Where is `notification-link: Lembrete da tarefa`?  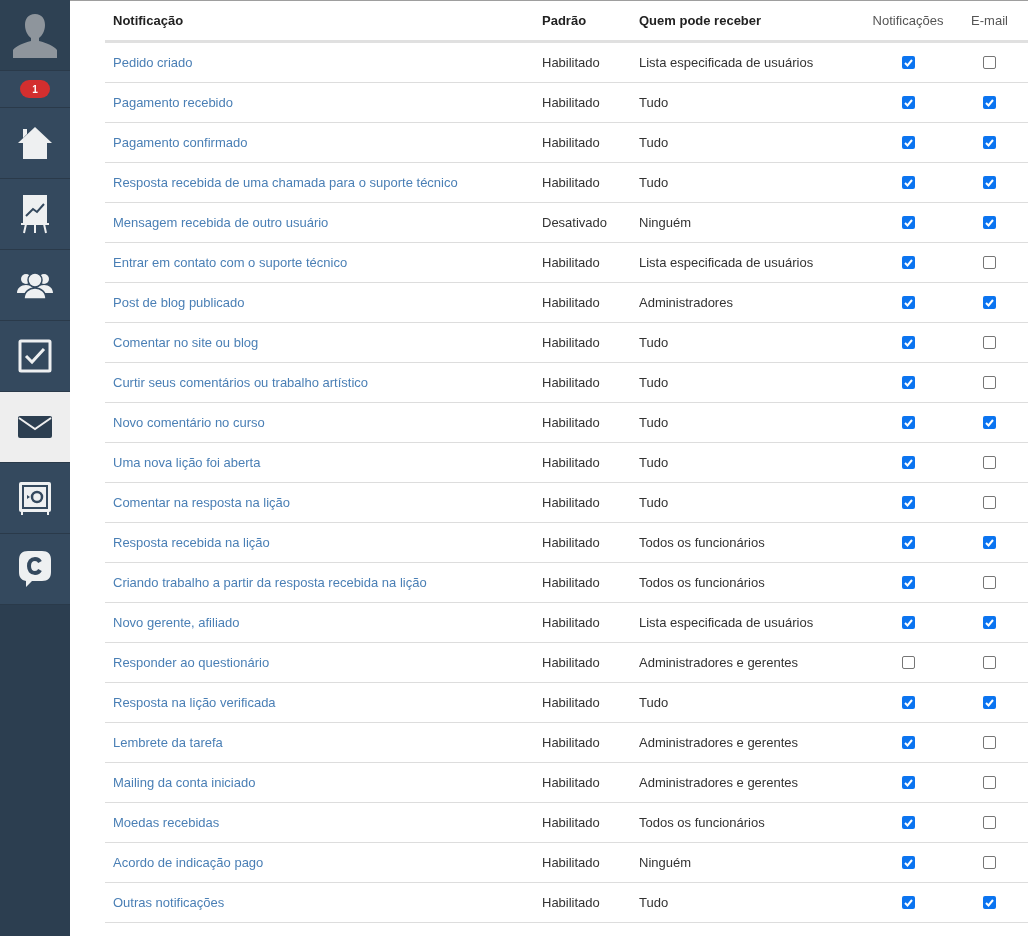 notification-link: Lembrete da tarefa is located at coordinates (319, 742).